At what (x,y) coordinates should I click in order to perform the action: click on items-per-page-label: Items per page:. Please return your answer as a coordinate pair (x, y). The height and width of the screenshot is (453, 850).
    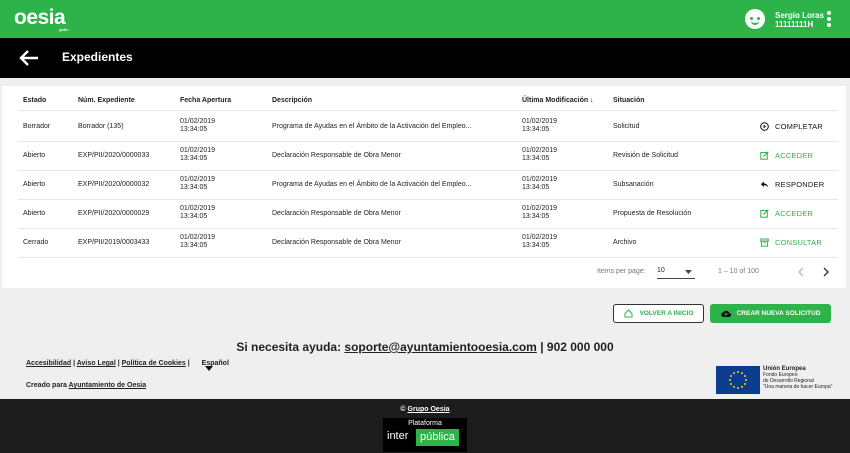
    Looking at the image, I should click on (621, 271).